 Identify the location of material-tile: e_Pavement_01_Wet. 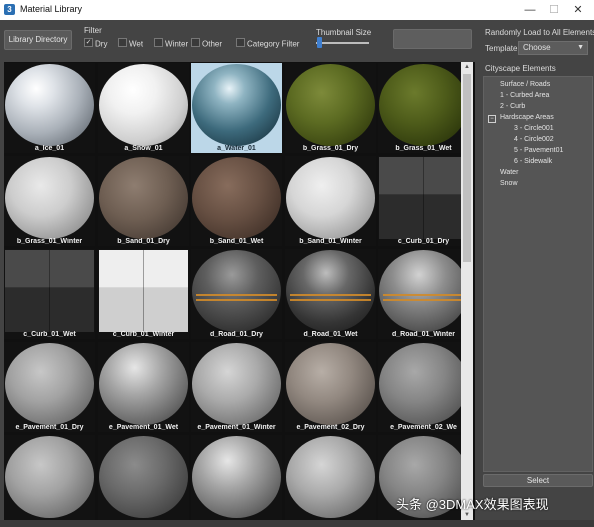
(143, 387).